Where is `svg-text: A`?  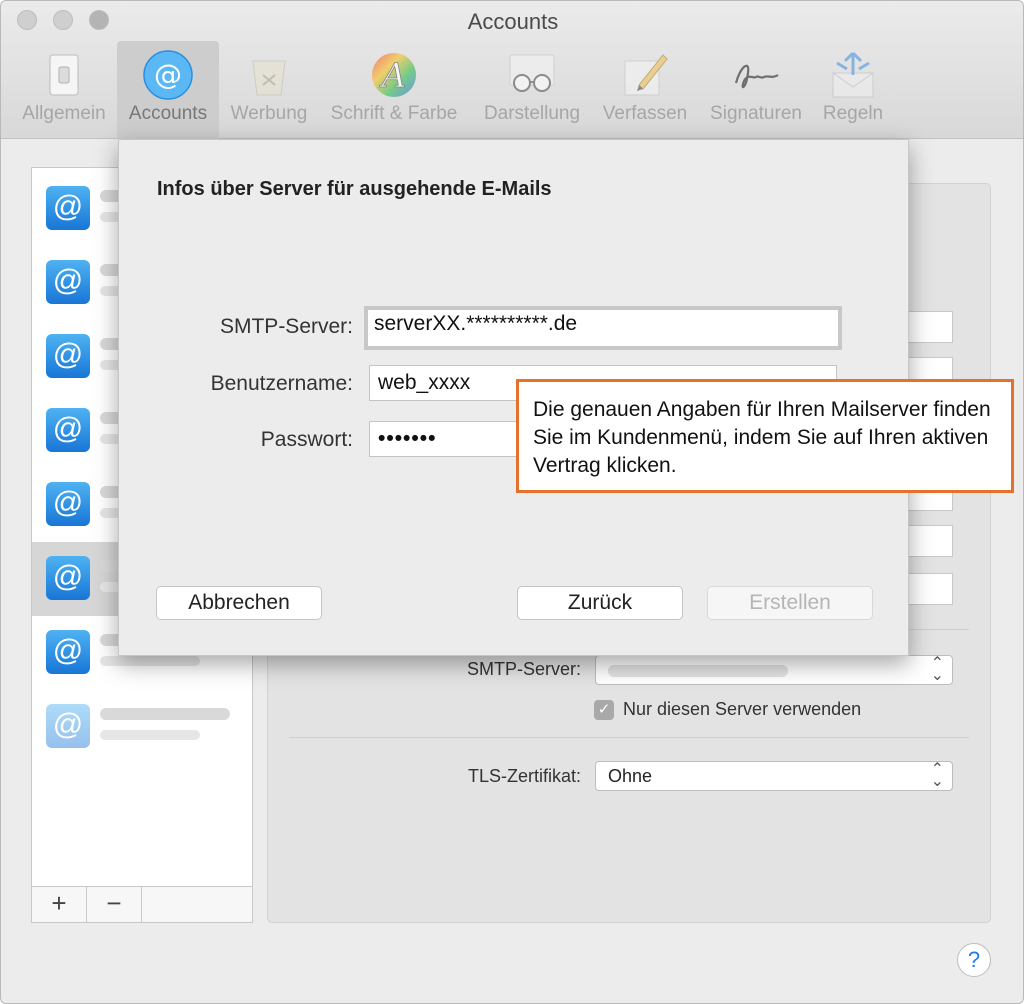
svg-text: A is located at coordinates (393, 76).